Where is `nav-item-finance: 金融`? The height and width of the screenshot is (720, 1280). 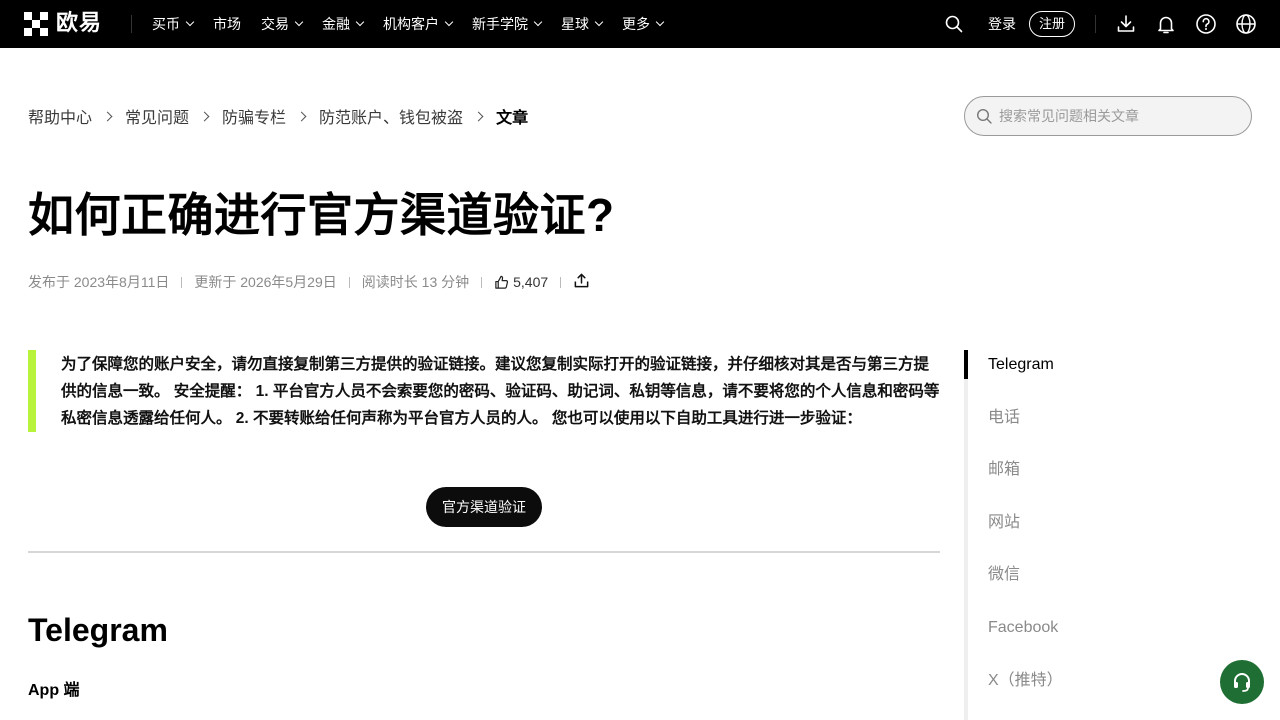 nav-item-finance: 金融 is located at coordinates (343, 24).